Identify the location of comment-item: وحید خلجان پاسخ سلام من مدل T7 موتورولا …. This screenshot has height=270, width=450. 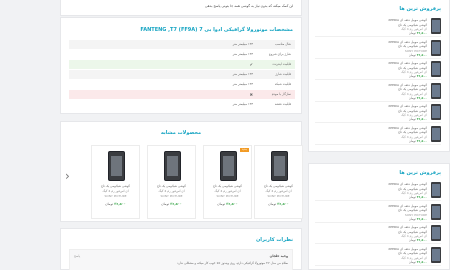
(181, 259).